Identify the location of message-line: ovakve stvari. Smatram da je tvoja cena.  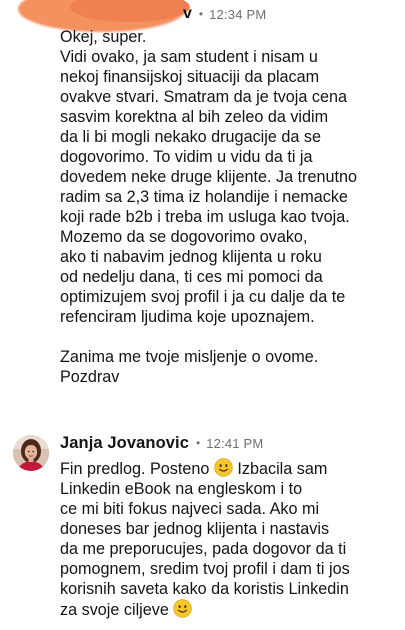
(204, 97).